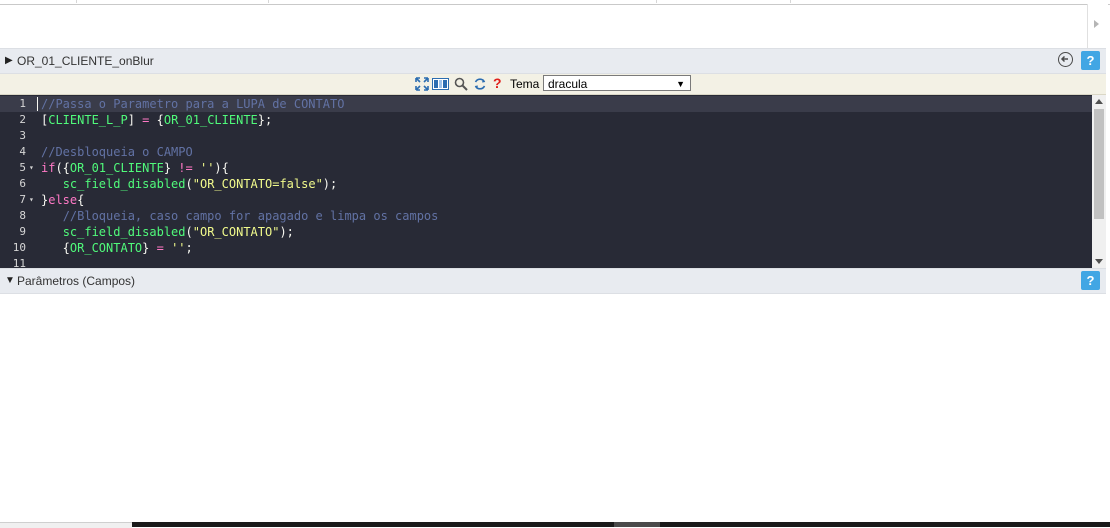 This screenshot has width=1110, height=528. Describe the element at coordinates (221, 168) in the screenshot. I see `code-token: ){` at that location.